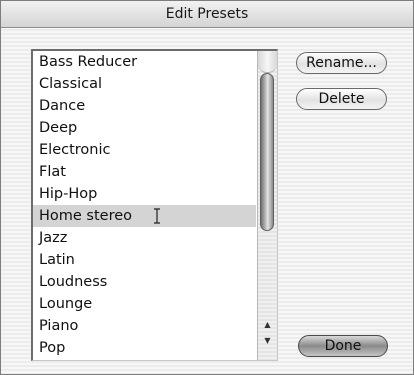 This screenshot has height=375, width=414. What do you see at coordinates (267, 341) in the screenshot?
I see `scroll-down-arrow-icon: ▼` at bounding box center [267, 341].